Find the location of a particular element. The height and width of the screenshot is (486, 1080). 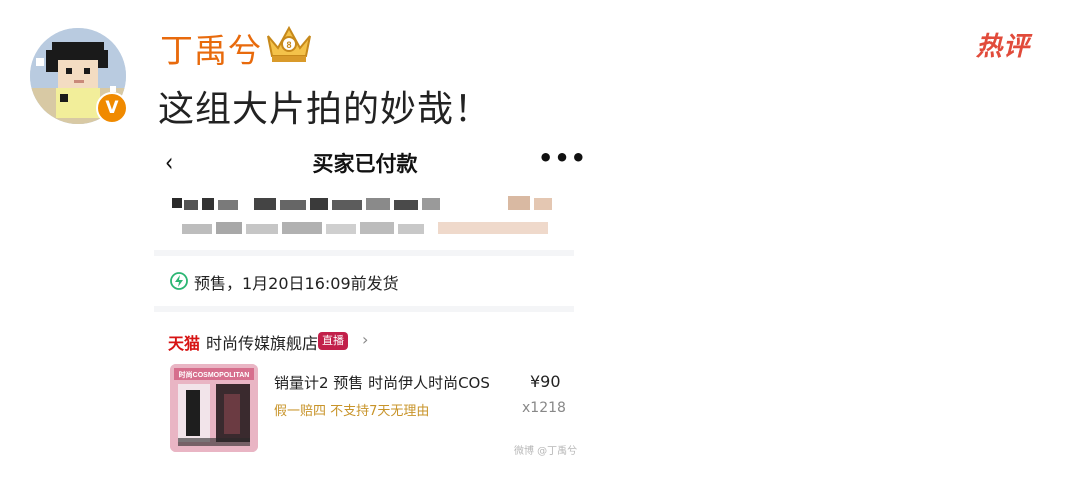

more-icon: ••• is located at coordinates (562, 158).